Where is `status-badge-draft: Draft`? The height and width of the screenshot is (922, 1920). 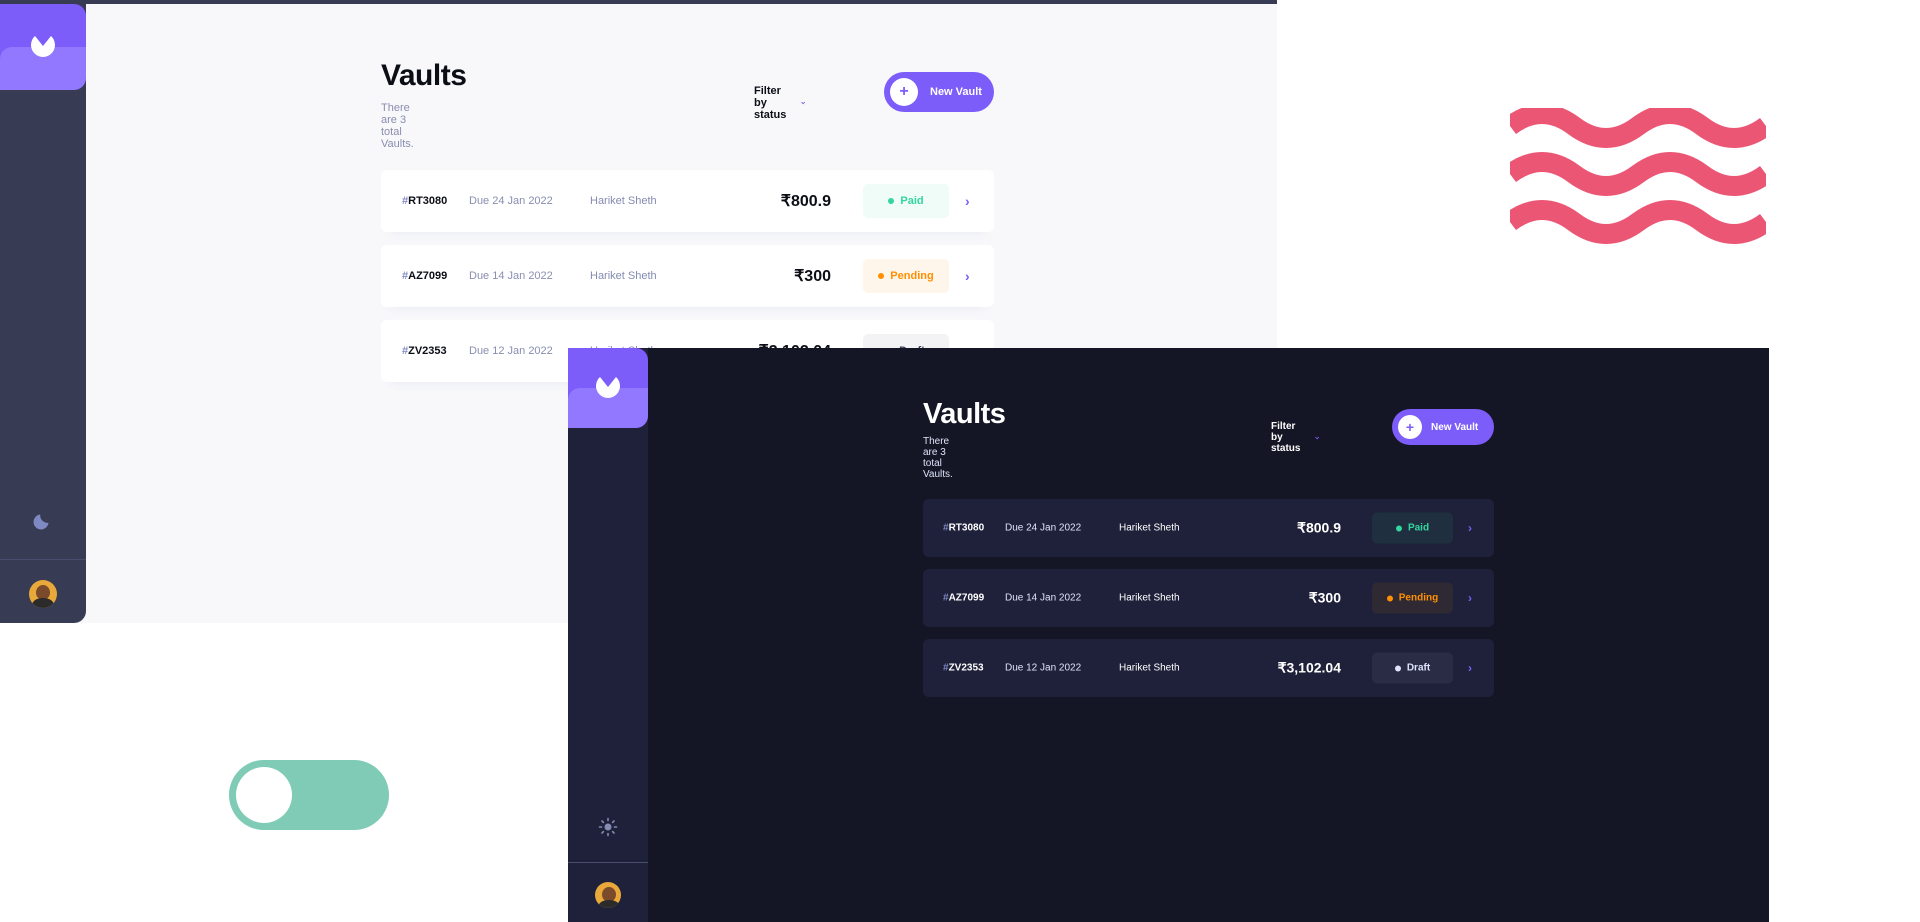
status-badge-draft: Draft is located at coordinates (1412, 668).